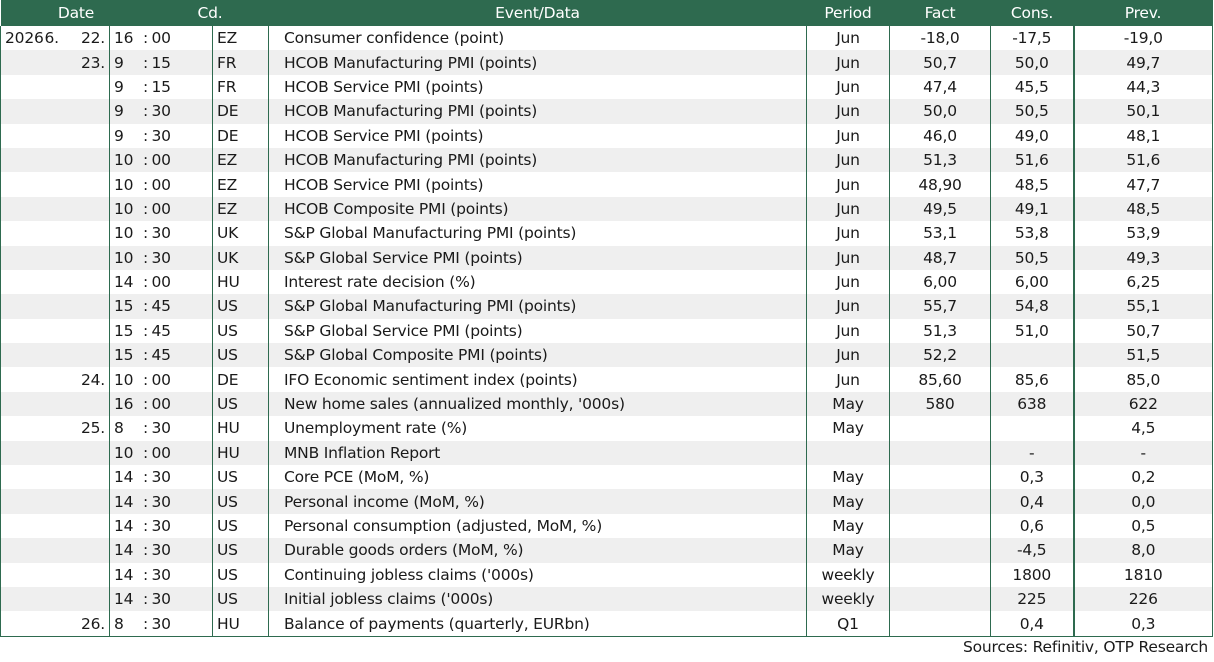 The image size is (1214, 662). What do you see at coordinates (240, 160) in the screenshot?
I see `cell-country-code: EZ` at bounding box center [240, 160].